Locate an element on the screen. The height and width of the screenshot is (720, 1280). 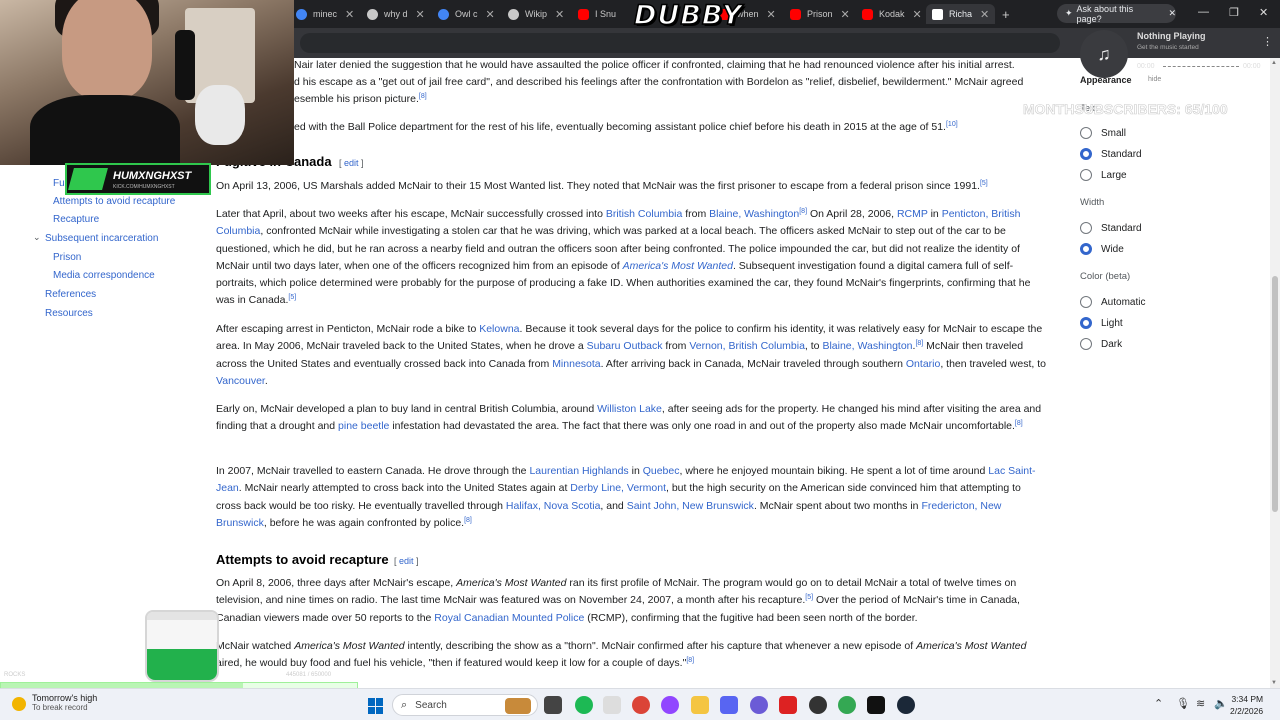
windows-start-icon is located at coordinates (376, 706).